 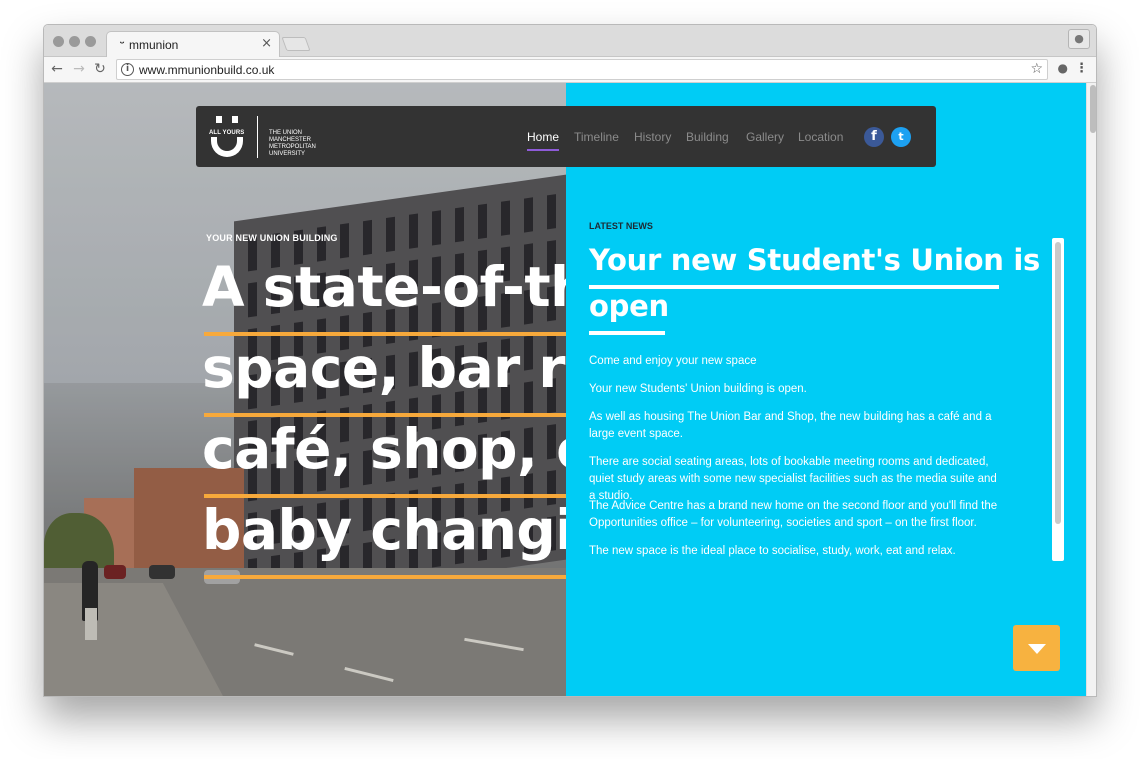 What do you see at coordinates (629, 306) in the screenshot?
I see `news-title-line: open` at bounding box center [629, 306].